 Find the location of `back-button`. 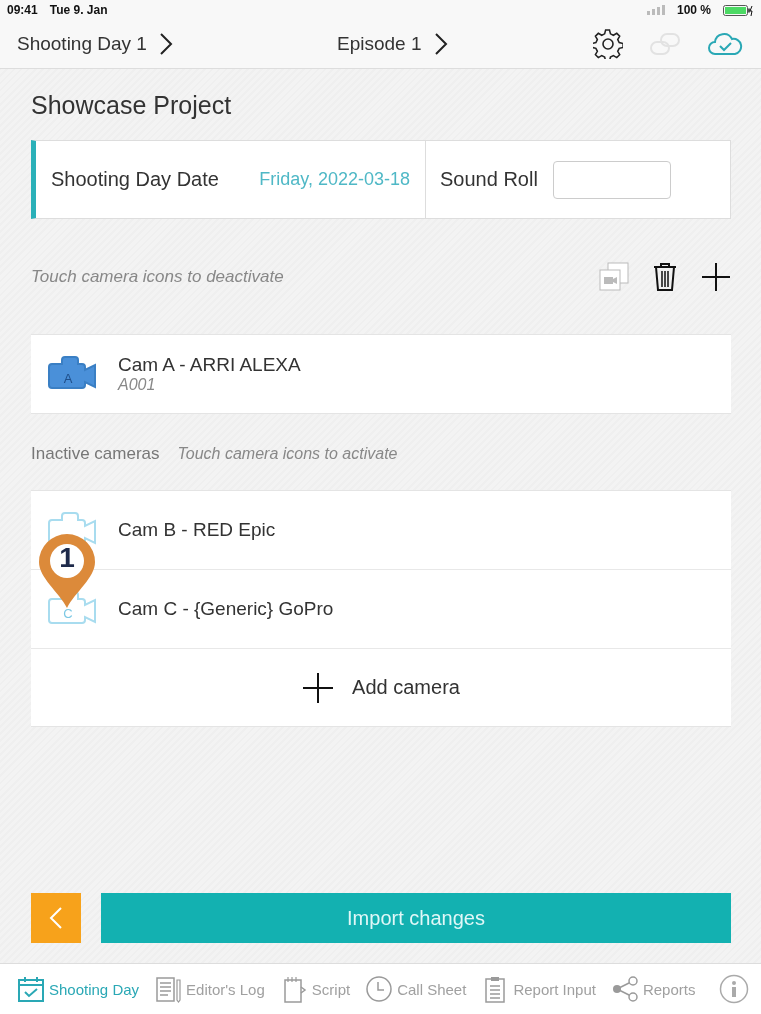

back-button is located at coordinates (56, 918).